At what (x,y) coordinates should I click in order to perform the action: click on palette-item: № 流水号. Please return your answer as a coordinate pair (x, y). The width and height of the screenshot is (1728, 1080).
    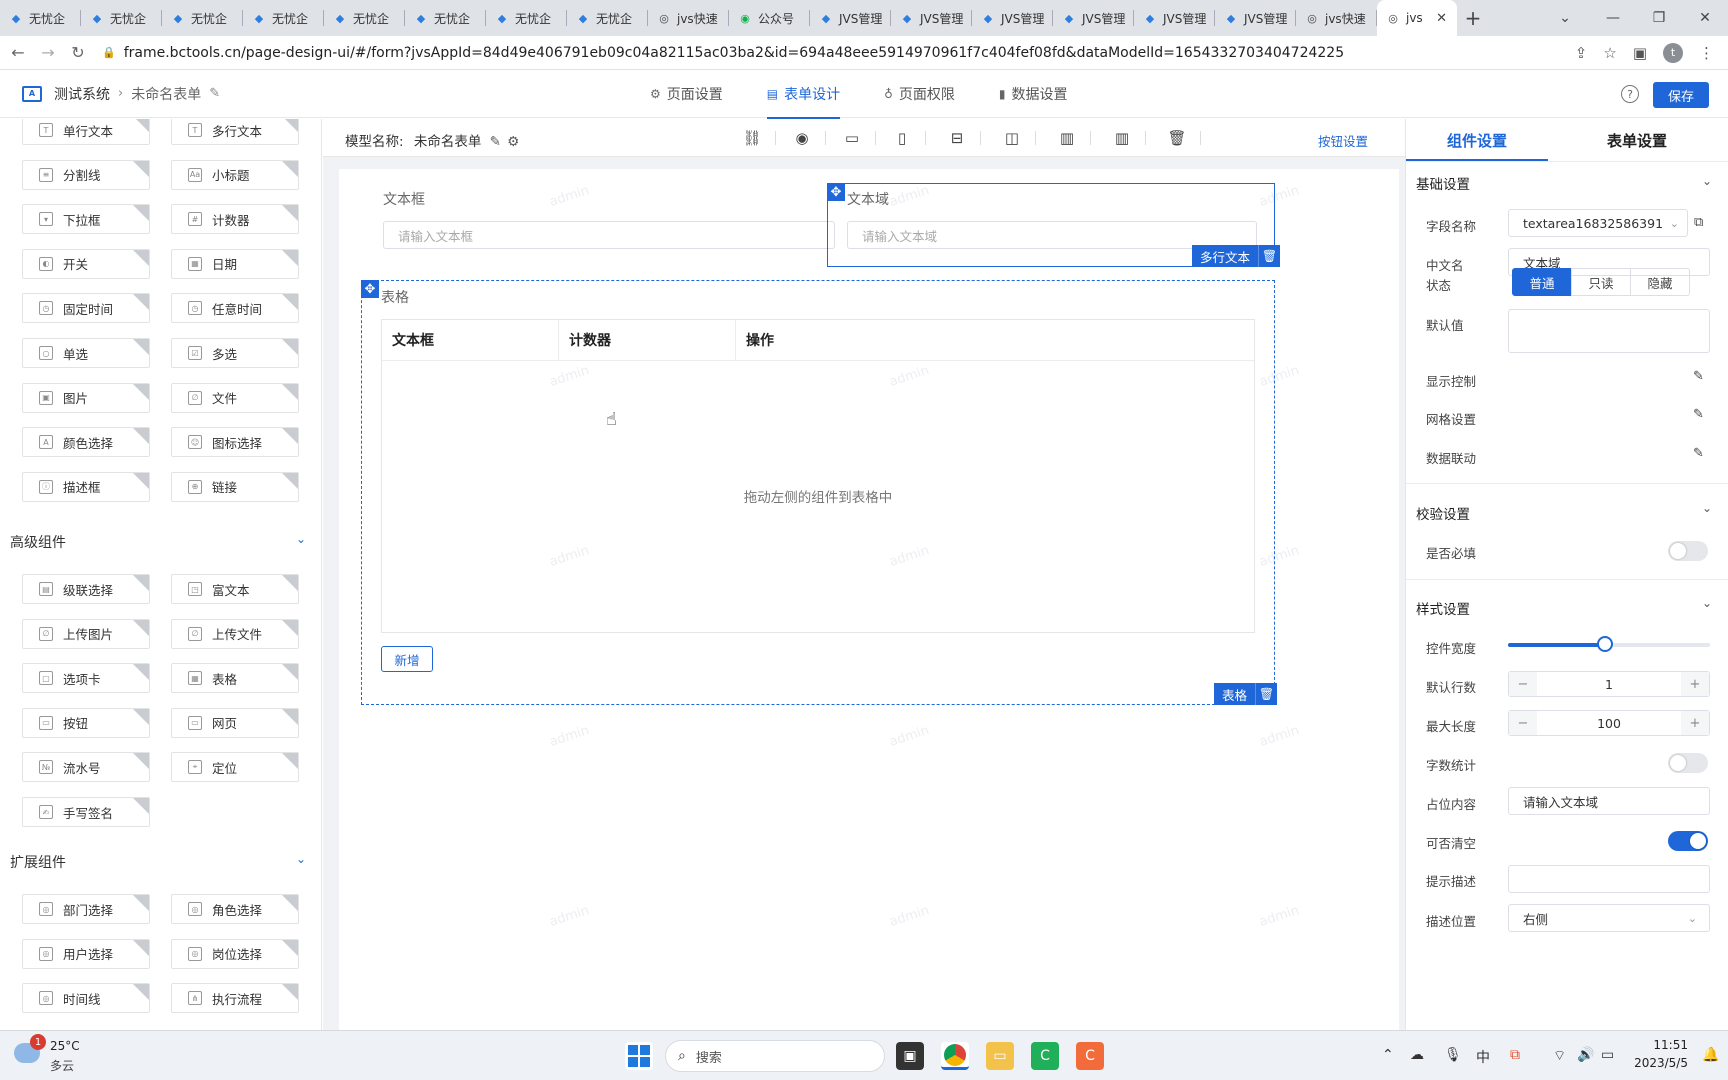
    Looking at the image, I should click on (86, 767).